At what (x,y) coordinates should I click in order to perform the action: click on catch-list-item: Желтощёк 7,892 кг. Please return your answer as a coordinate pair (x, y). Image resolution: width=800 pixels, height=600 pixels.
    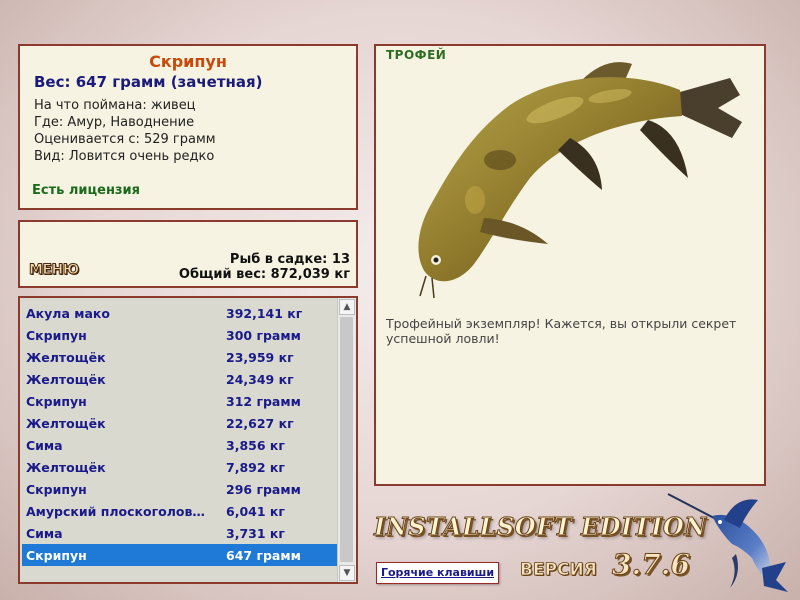
    Looking at the image, I should click on (181, 467).